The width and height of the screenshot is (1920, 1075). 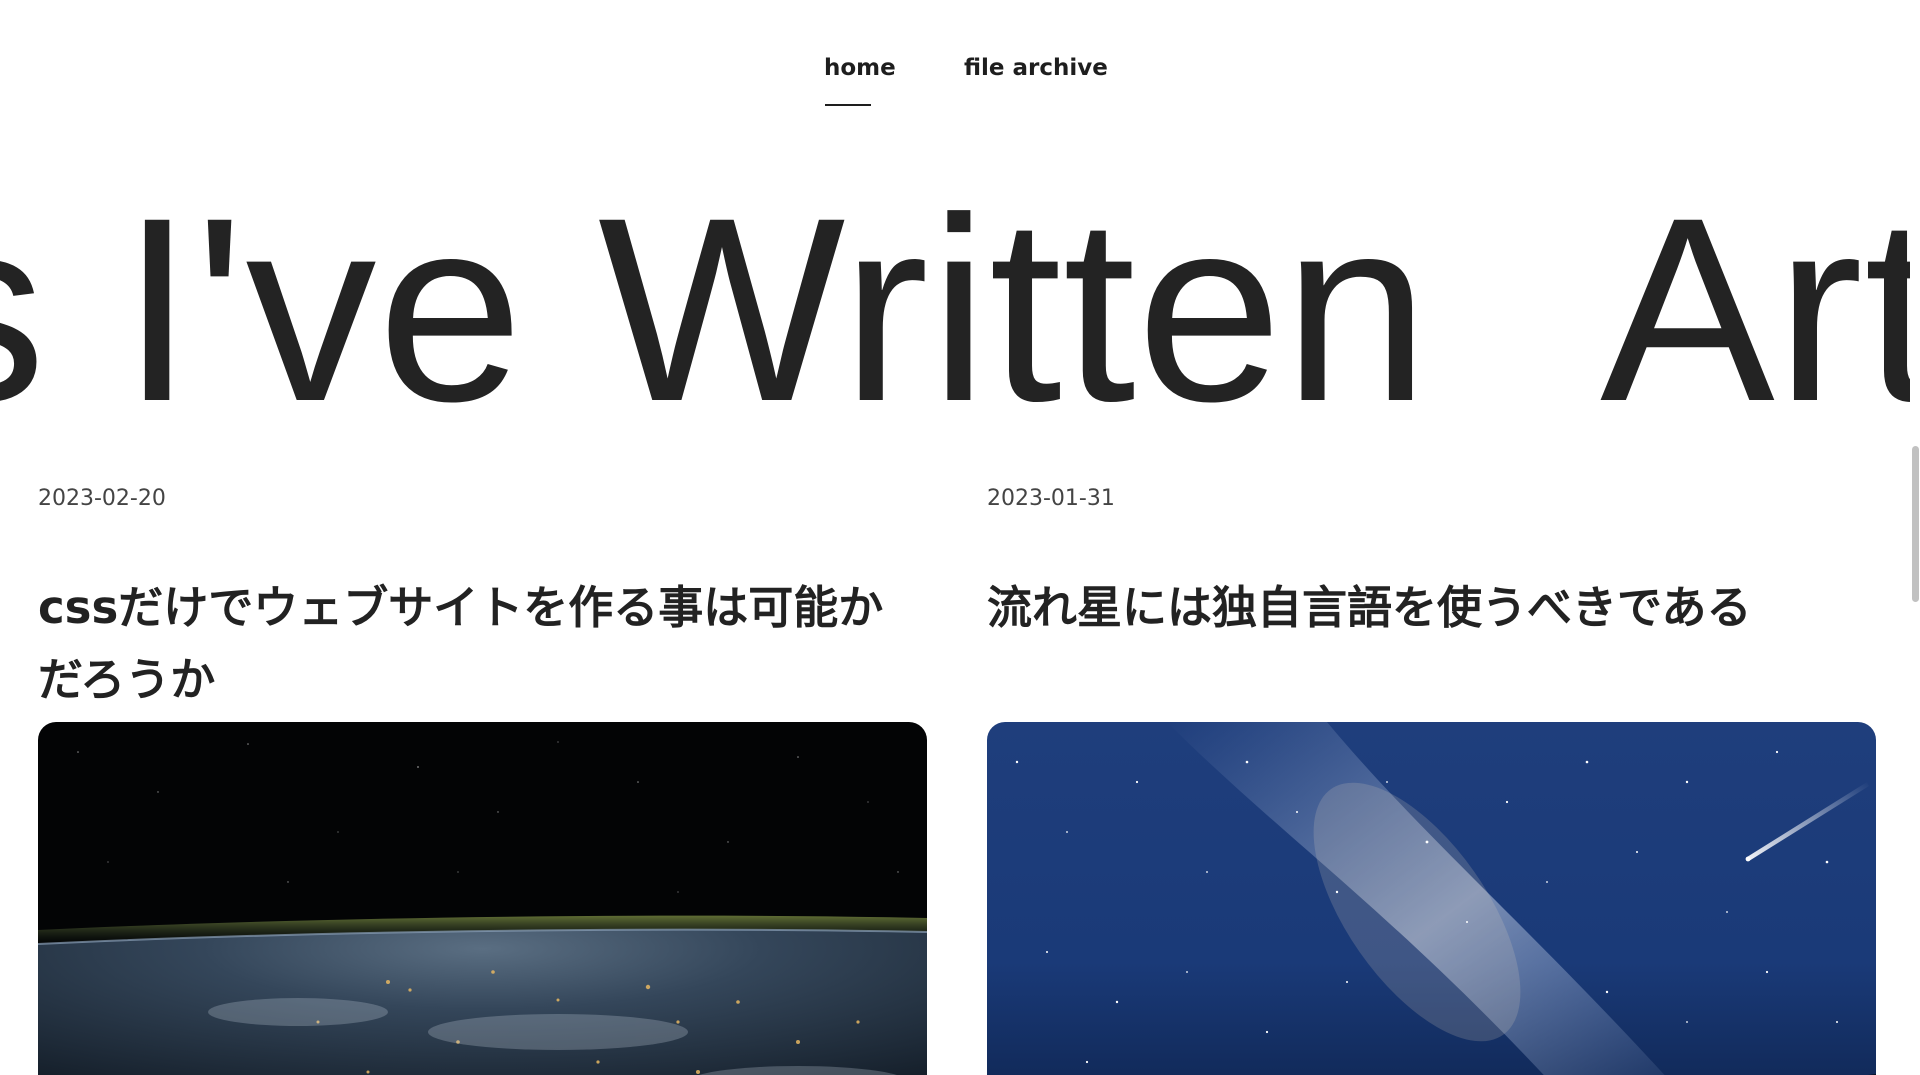 I want to click on marquee-text-repeat: Articles I've Written, so click(x=1760, y=310).